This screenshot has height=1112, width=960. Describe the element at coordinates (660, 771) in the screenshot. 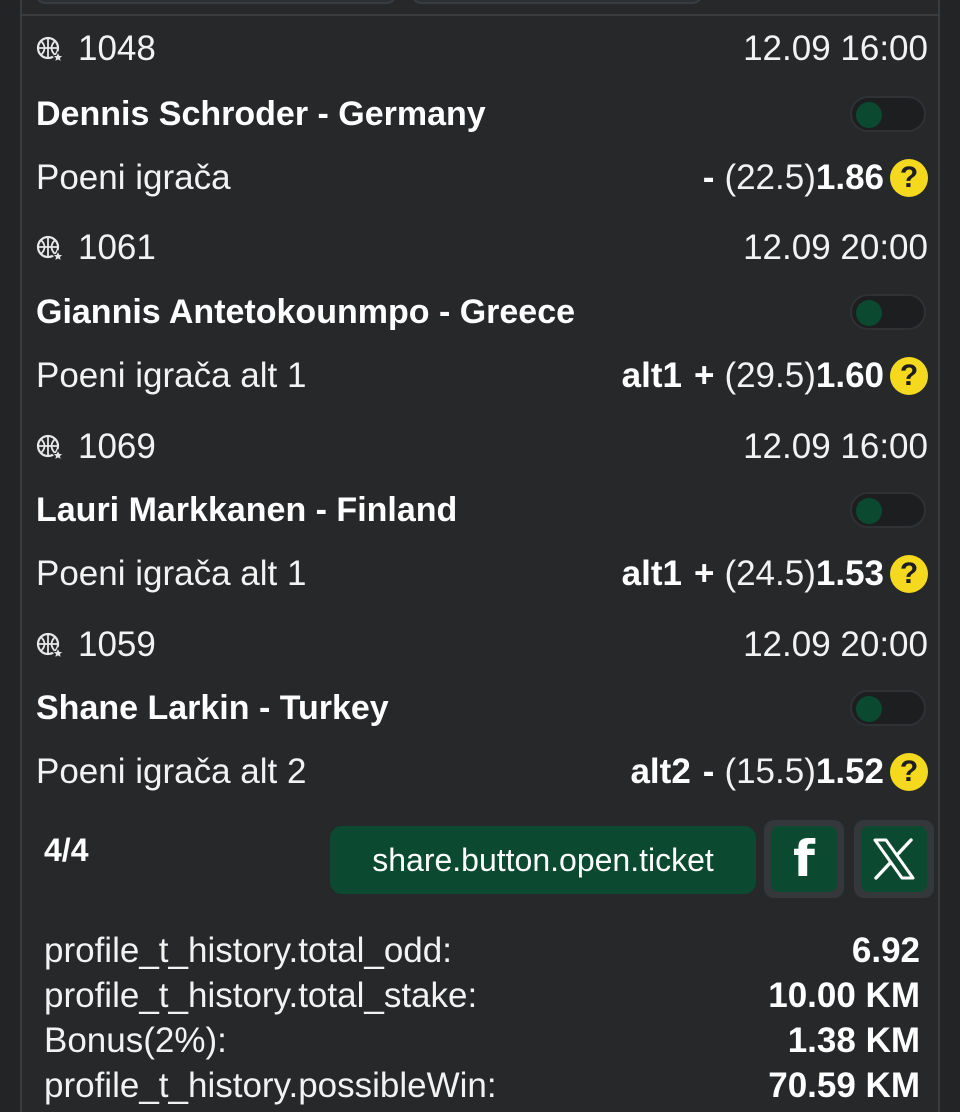

I see `pick-alt: alt2` at that location.